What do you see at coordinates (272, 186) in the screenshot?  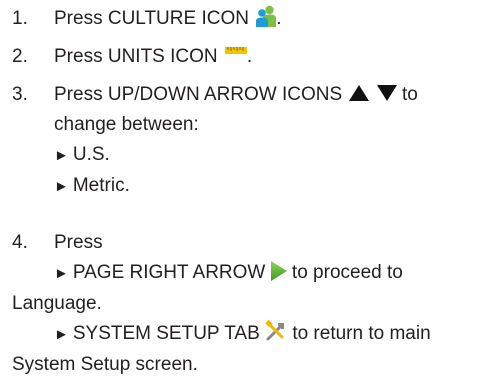 I see `option-metric: ► Metric.` at bounding box center [272, 186].